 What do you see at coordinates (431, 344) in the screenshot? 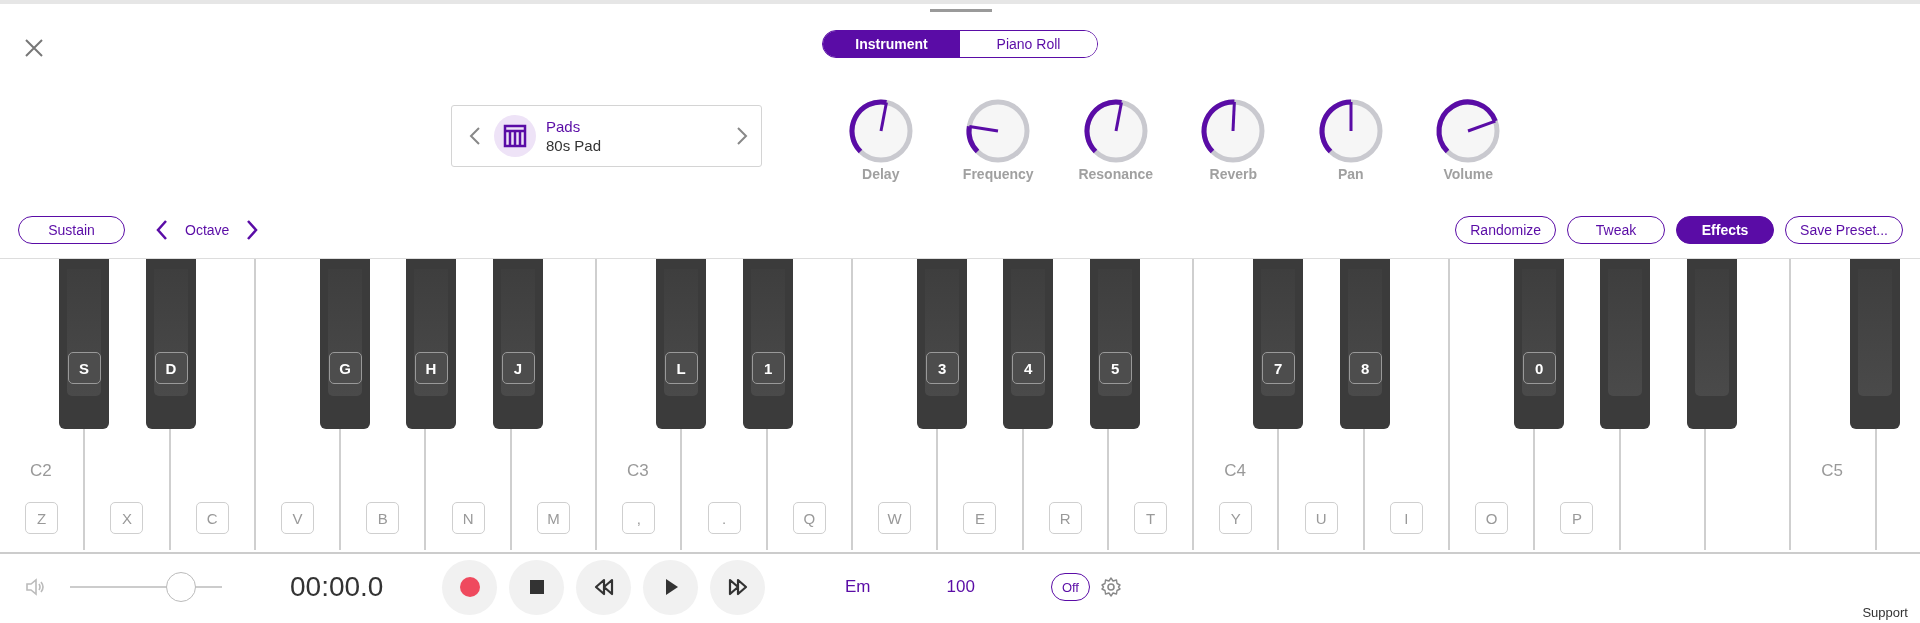
I see `sharp-key: H` at bounding box center [431, 344].